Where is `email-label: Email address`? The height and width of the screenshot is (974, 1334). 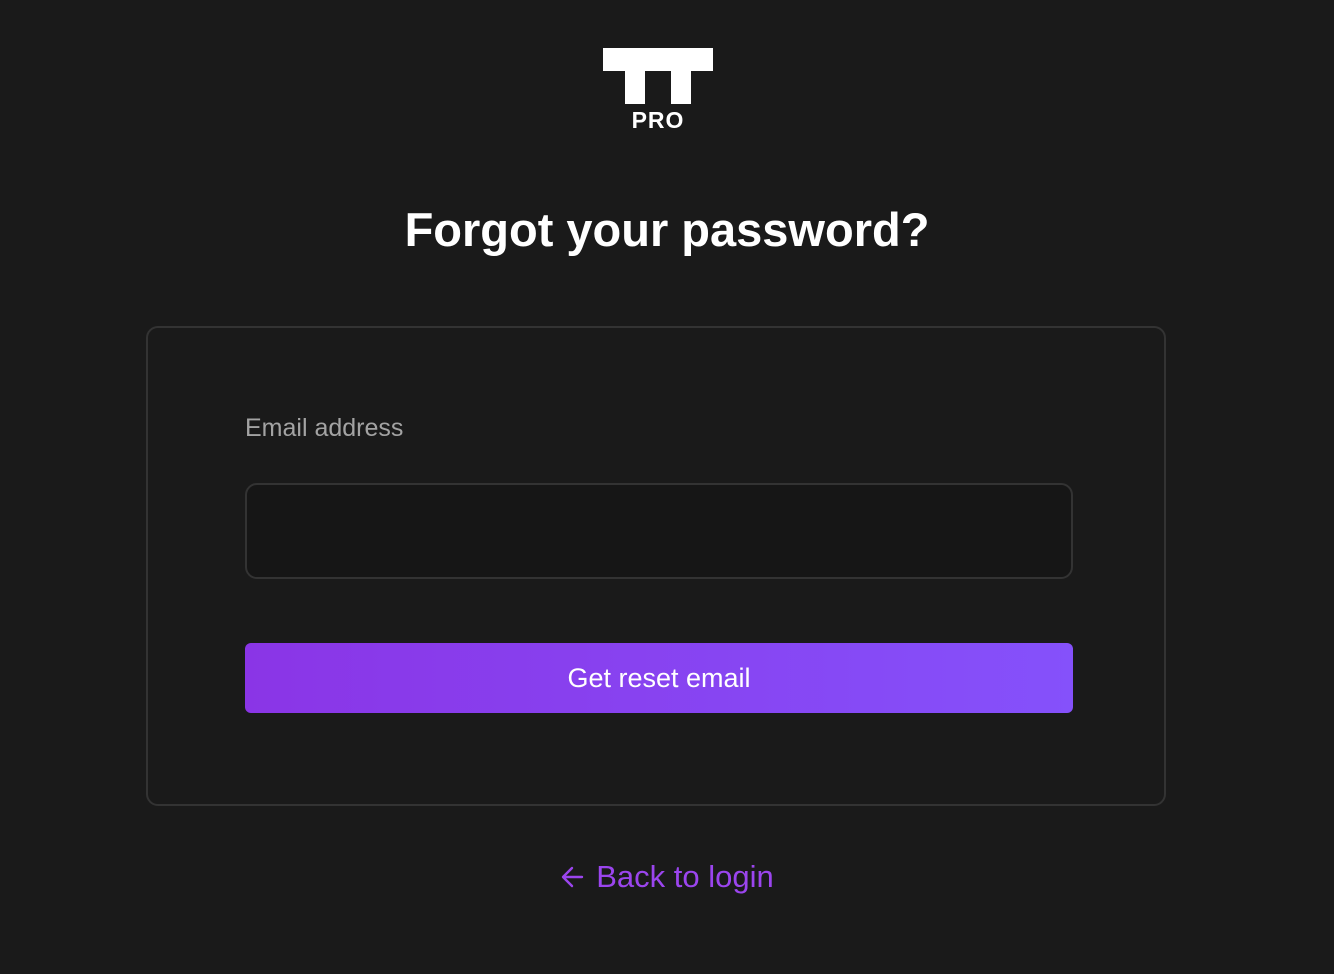
email-label: Email address is located at coordinates (324, 428).